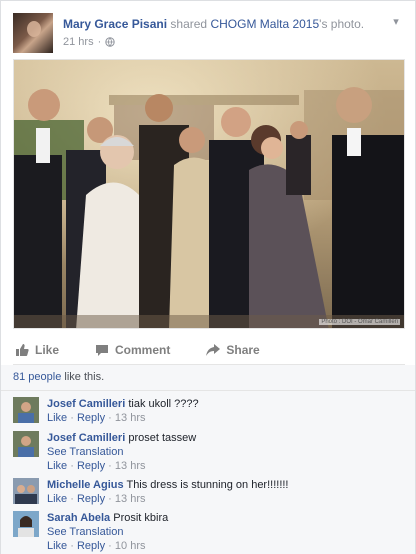  Describe the element at coordinates (85, 485) in the screenshot. I see `comment-author: Michelle Agius` at that location.